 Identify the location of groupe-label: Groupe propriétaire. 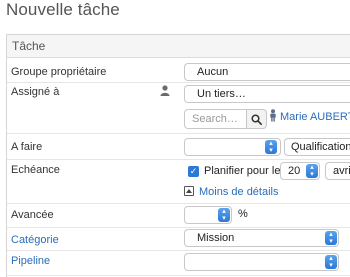
(59, 72).